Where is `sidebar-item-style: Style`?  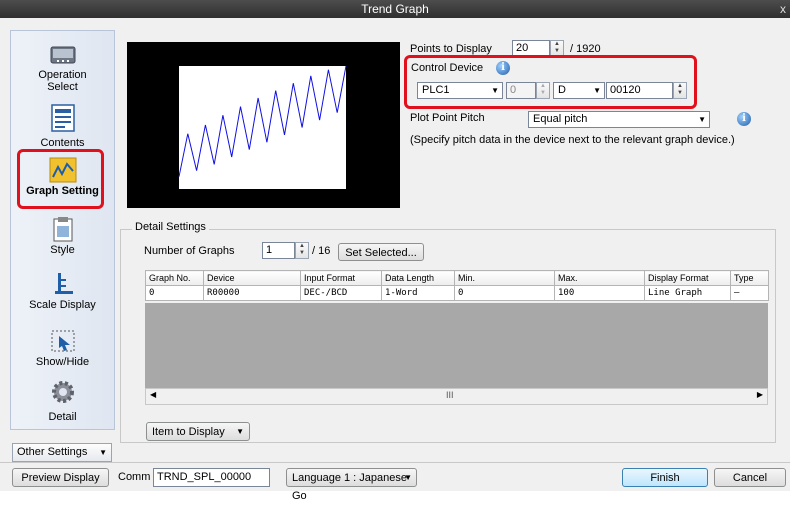 sidebar-item-style: Style is located at coordinates (62, 236).